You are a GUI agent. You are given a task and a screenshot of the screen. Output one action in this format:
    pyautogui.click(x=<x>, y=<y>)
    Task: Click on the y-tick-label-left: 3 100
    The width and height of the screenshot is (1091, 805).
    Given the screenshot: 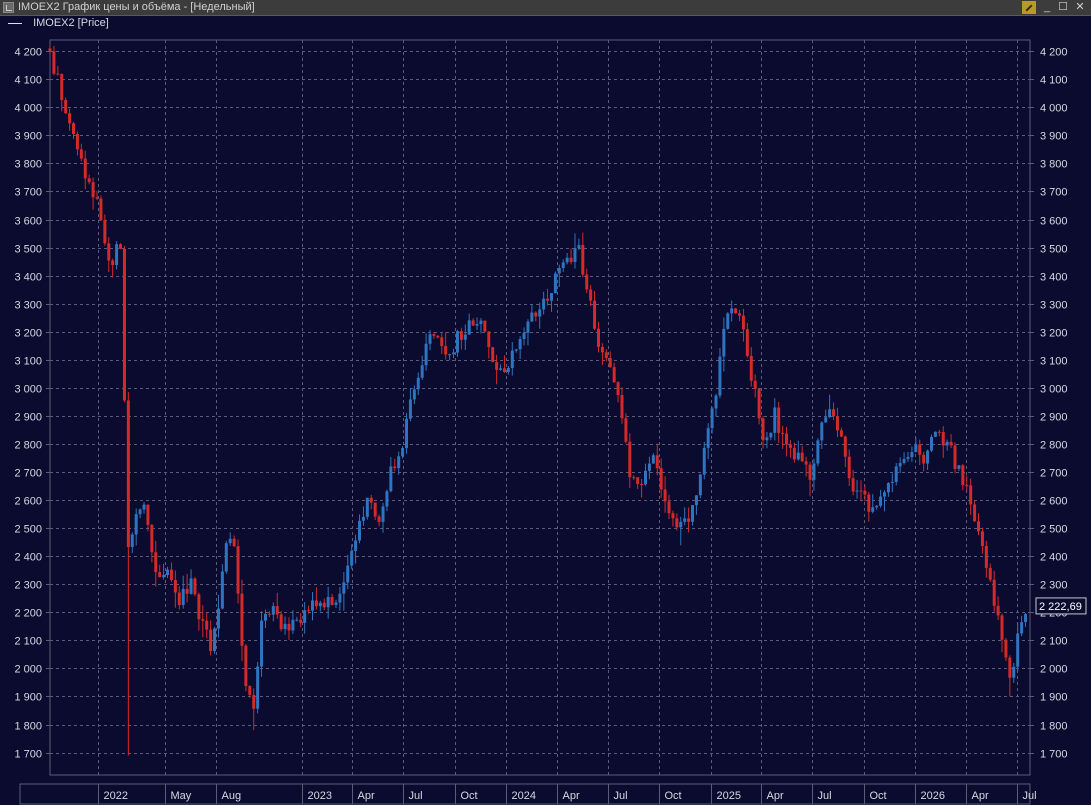 What is the action you would take?
    pyautogui.click(x=28, y=362)
    